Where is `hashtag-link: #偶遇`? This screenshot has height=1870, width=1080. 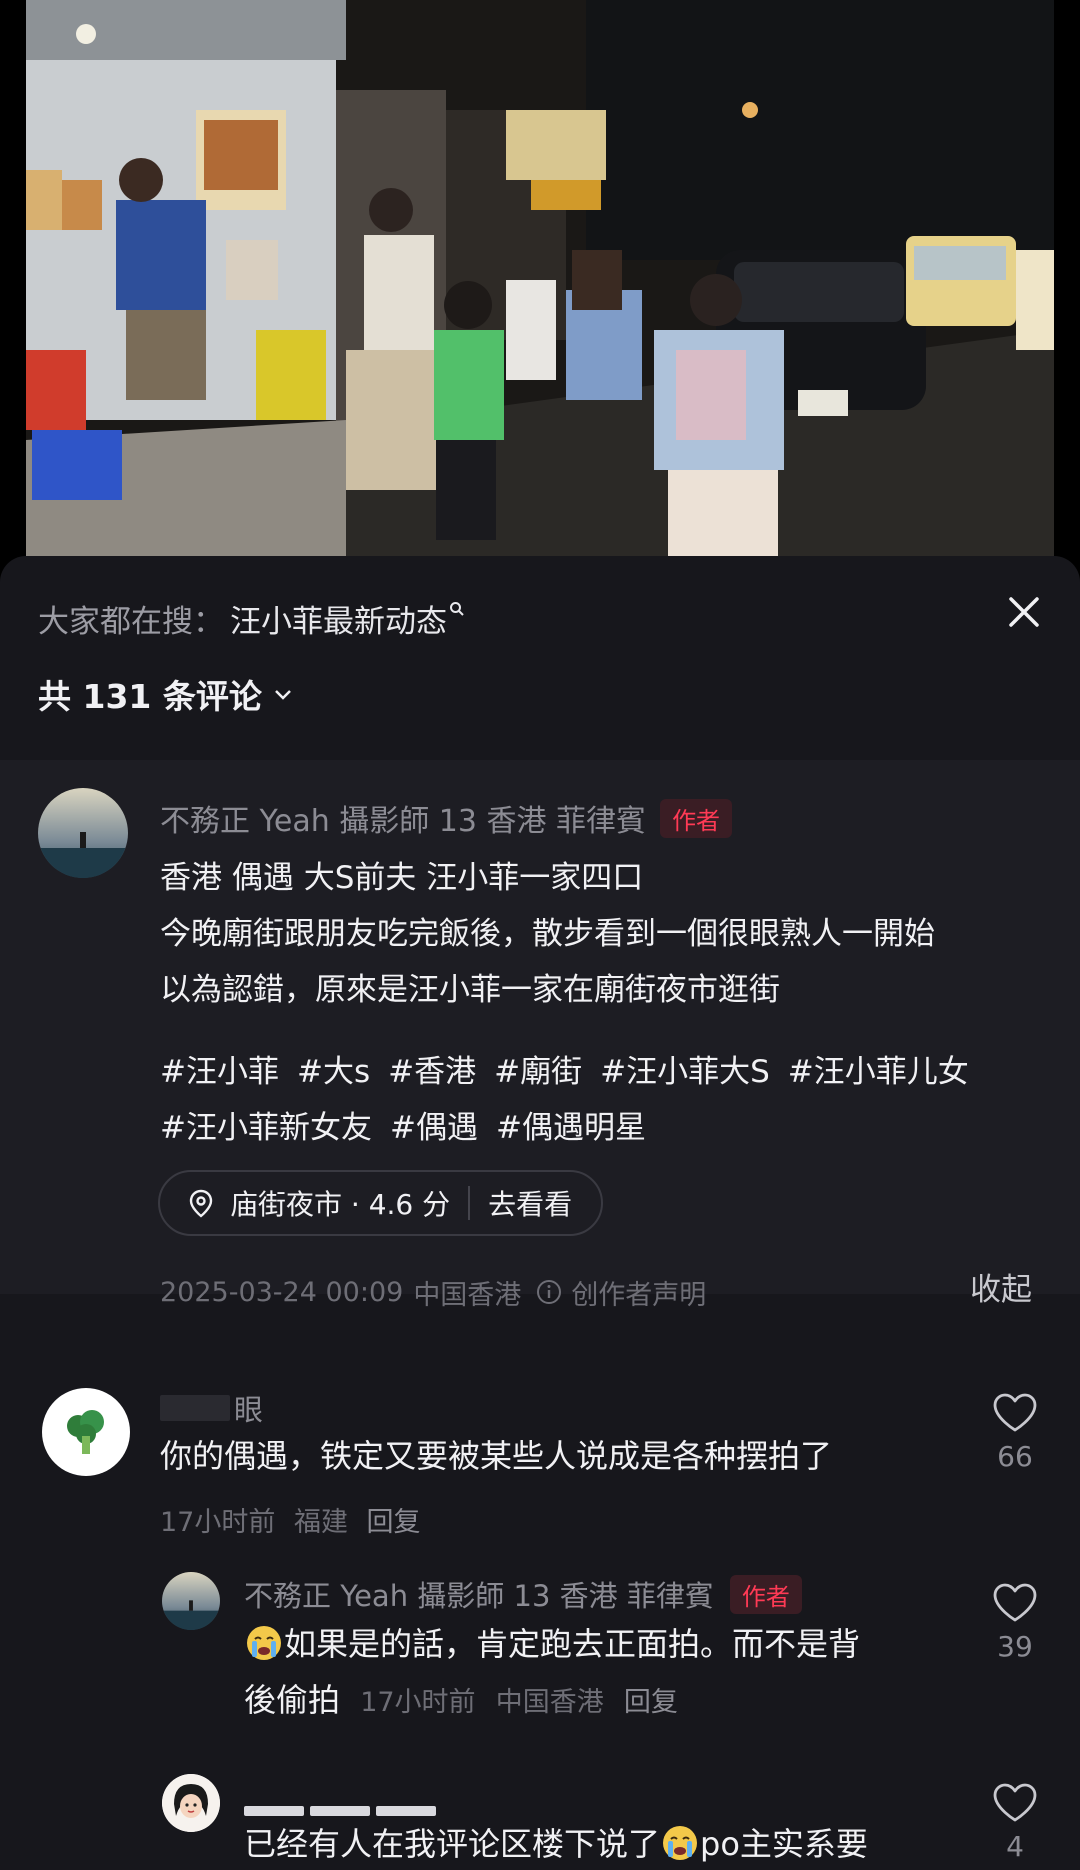
hashtag-link: #偶遇 is located at coordinates (434, 1128).